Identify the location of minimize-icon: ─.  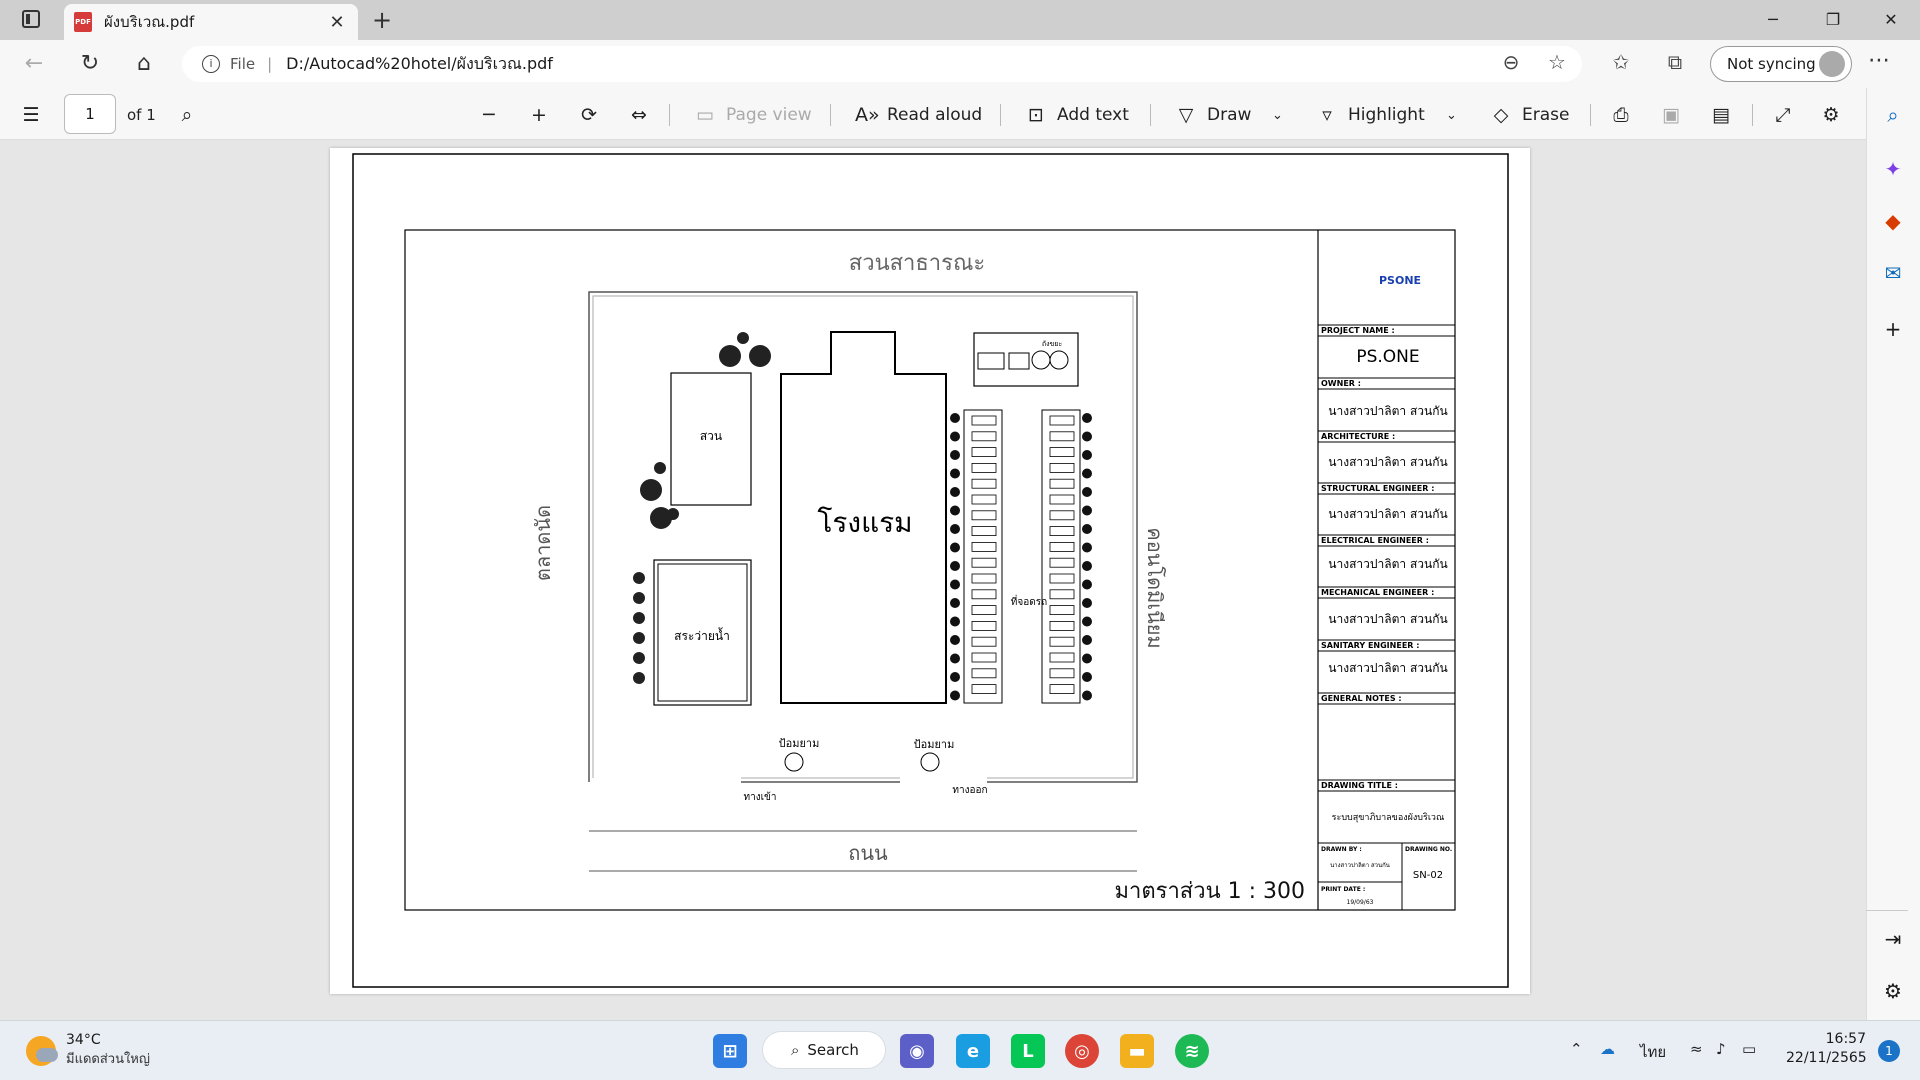
(1773, 20).